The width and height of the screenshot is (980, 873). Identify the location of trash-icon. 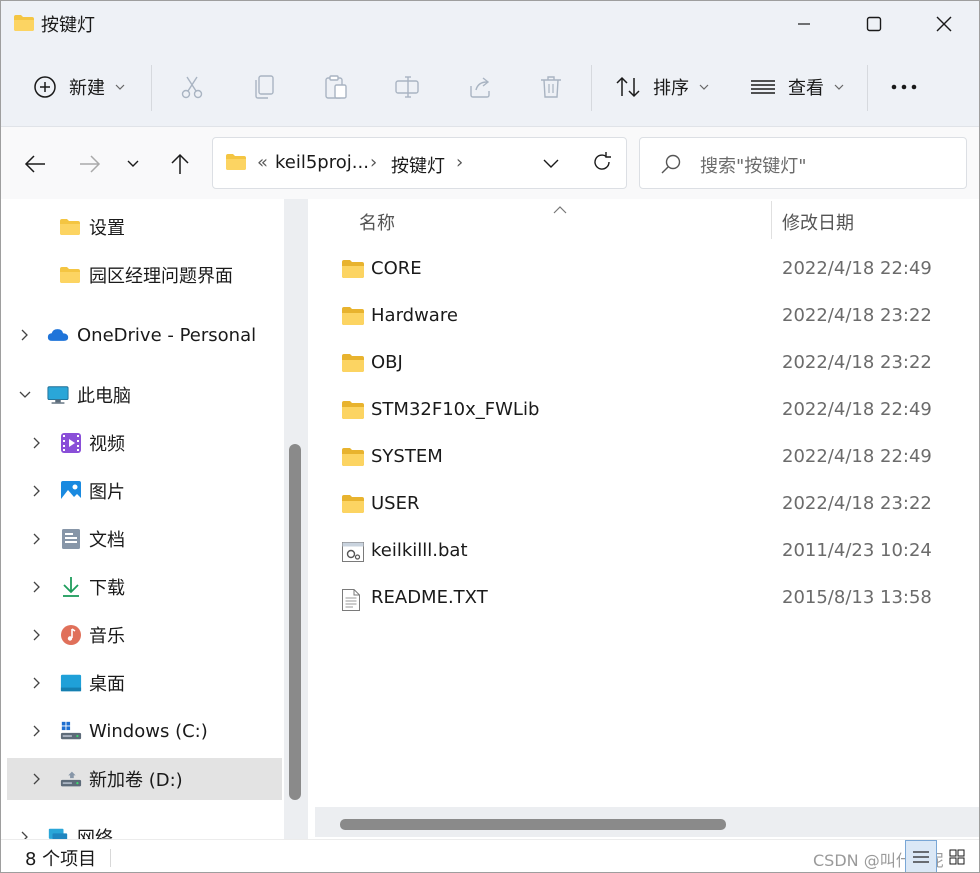
(551, 87).